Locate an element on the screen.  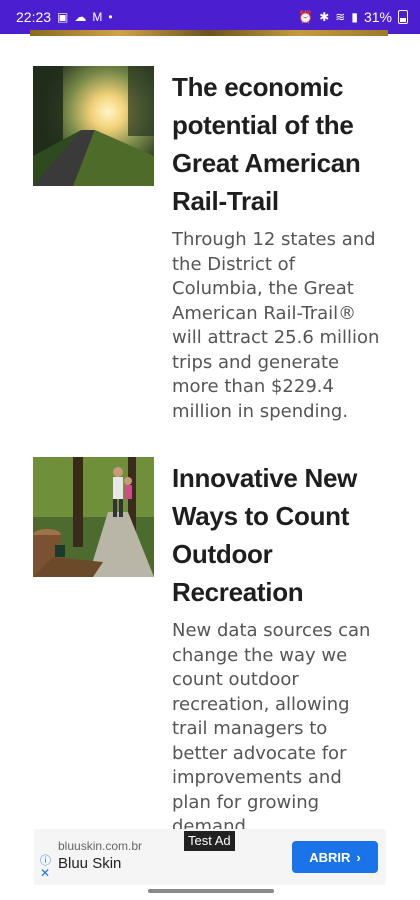
status-right: ⏰ ✱ ≋ ▮ 31% is located at coordinates (353, 17).